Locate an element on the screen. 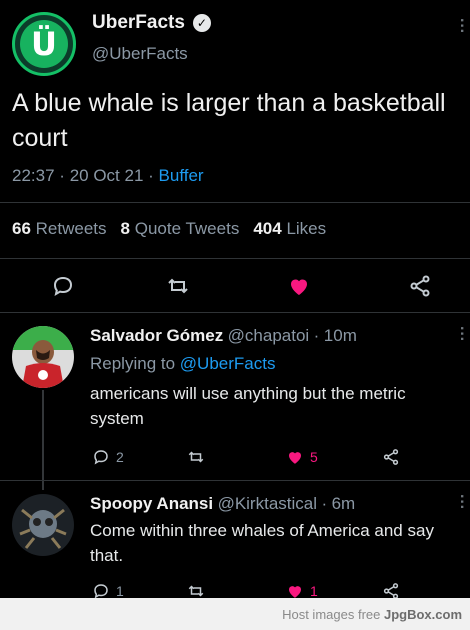 The image size is (470, 630). uberfacts-avatar: Ü is located at coordinates (44, 44).